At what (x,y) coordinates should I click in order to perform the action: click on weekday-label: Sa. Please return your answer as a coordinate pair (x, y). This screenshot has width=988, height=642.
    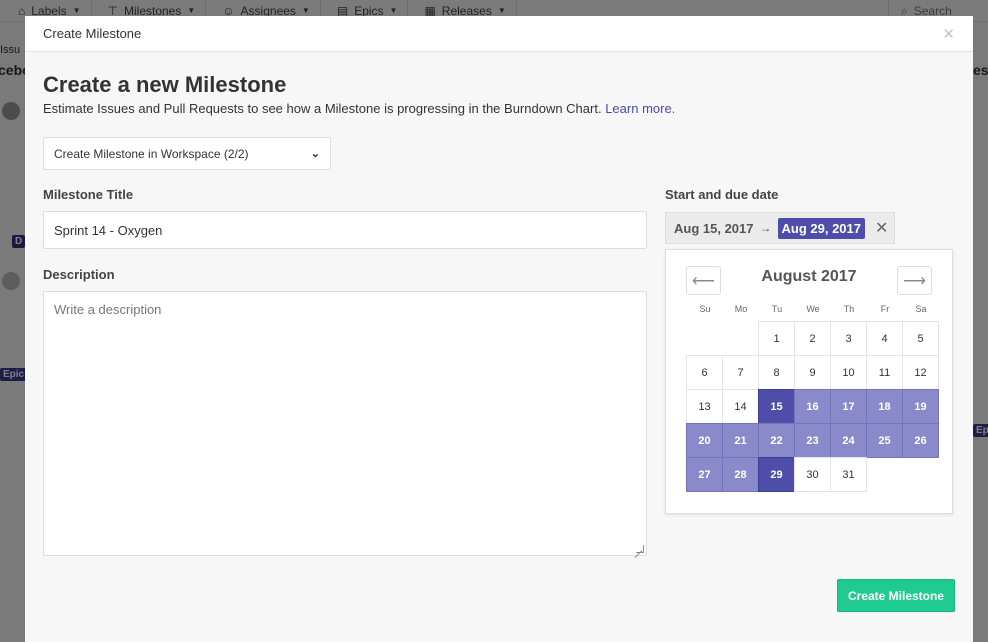
    Looking at the image, I should click on (921, 309).